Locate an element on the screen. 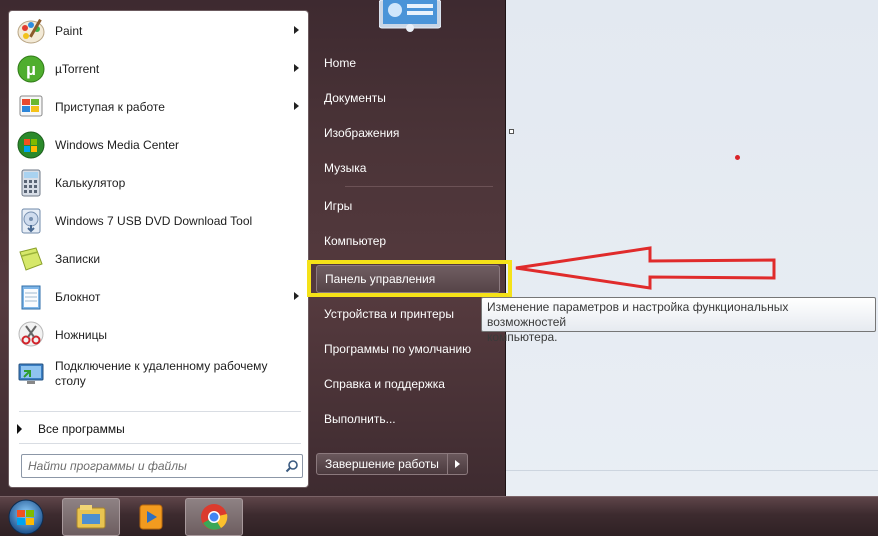  search-separator is located at coordinates (160, 443).